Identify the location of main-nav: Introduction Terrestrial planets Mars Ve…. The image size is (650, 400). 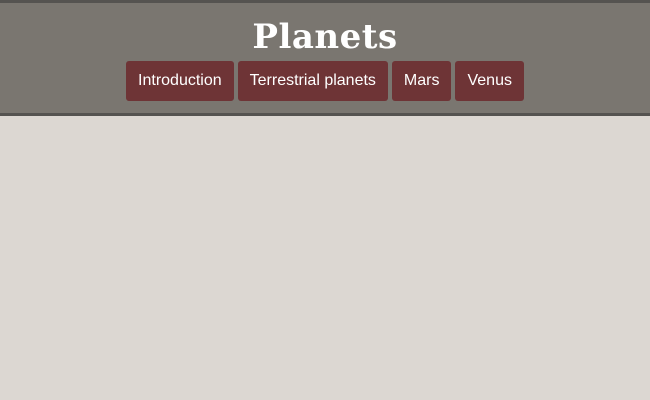
(325, 81).